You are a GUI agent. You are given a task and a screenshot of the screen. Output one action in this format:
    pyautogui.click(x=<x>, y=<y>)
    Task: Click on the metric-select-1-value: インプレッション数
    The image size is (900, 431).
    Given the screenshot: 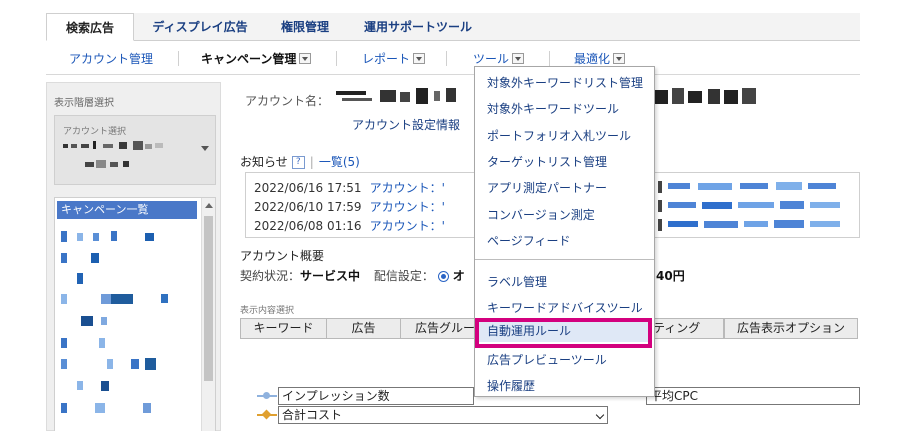 What is the action you would take?
    pyautogui.click(x=336, y=396)
    